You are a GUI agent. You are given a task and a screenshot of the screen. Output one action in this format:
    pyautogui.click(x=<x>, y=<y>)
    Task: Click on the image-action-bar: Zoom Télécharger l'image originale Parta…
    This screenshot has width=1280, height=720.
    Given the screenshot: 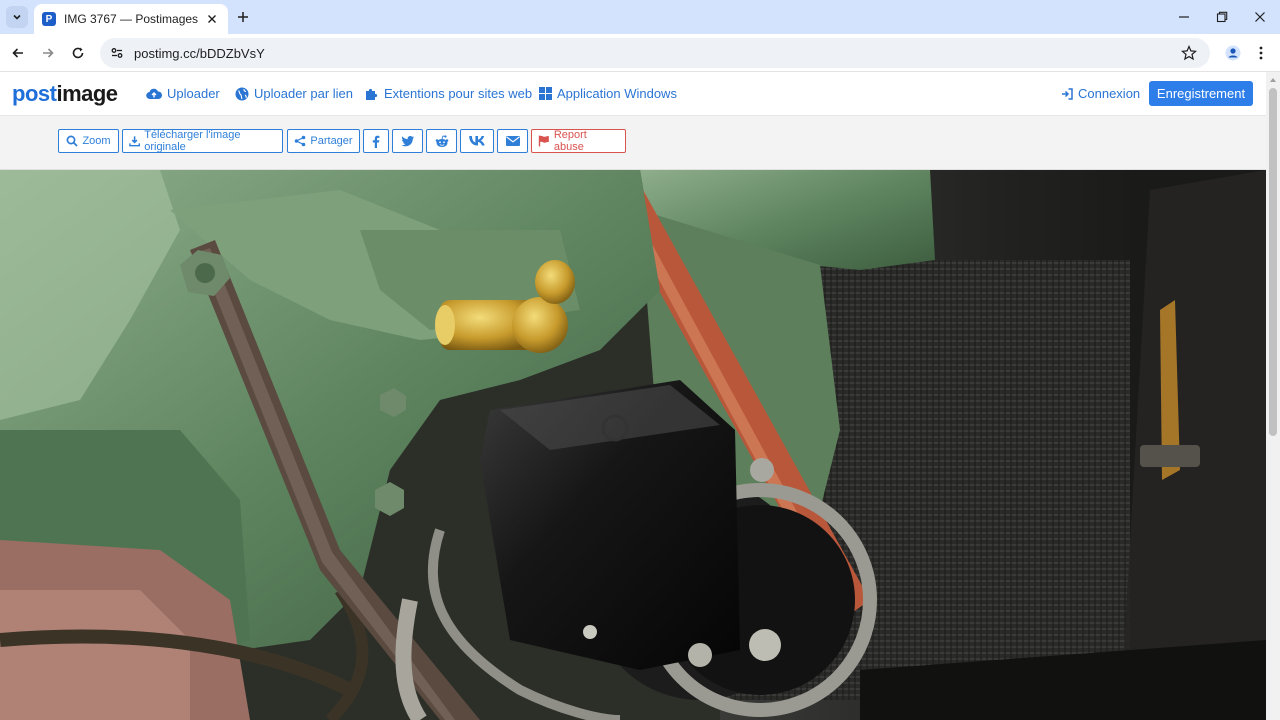 What is the action you would take?
    pyautogui.click(x=633, y=143)
    